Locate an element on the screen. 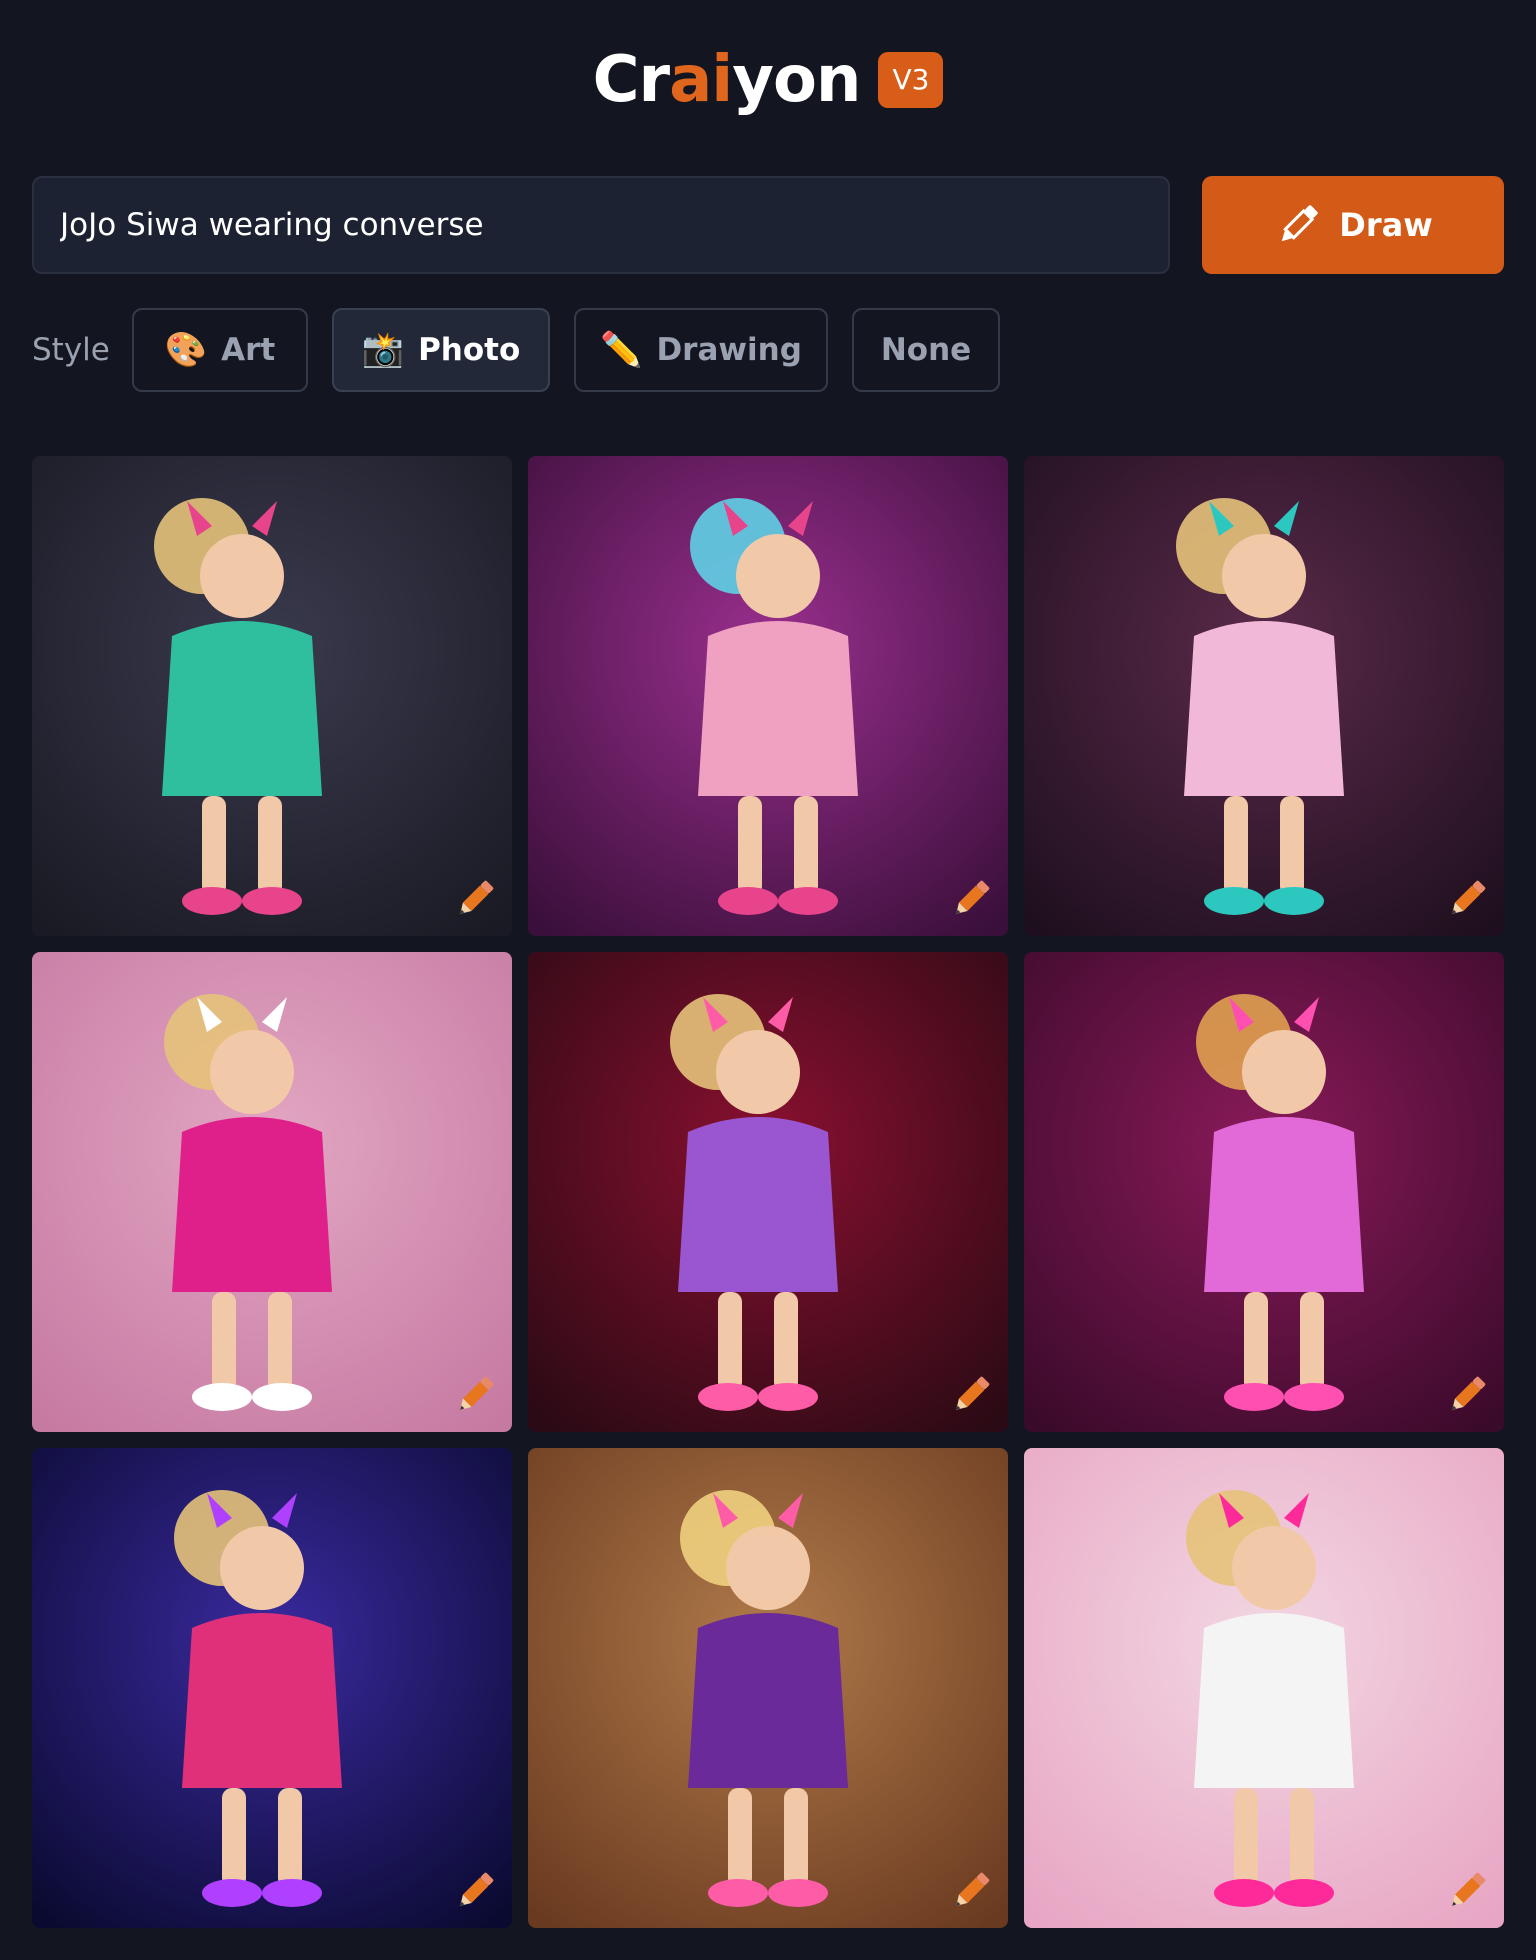  palette-icon: 🎨 is located at coordinates (186, 350).